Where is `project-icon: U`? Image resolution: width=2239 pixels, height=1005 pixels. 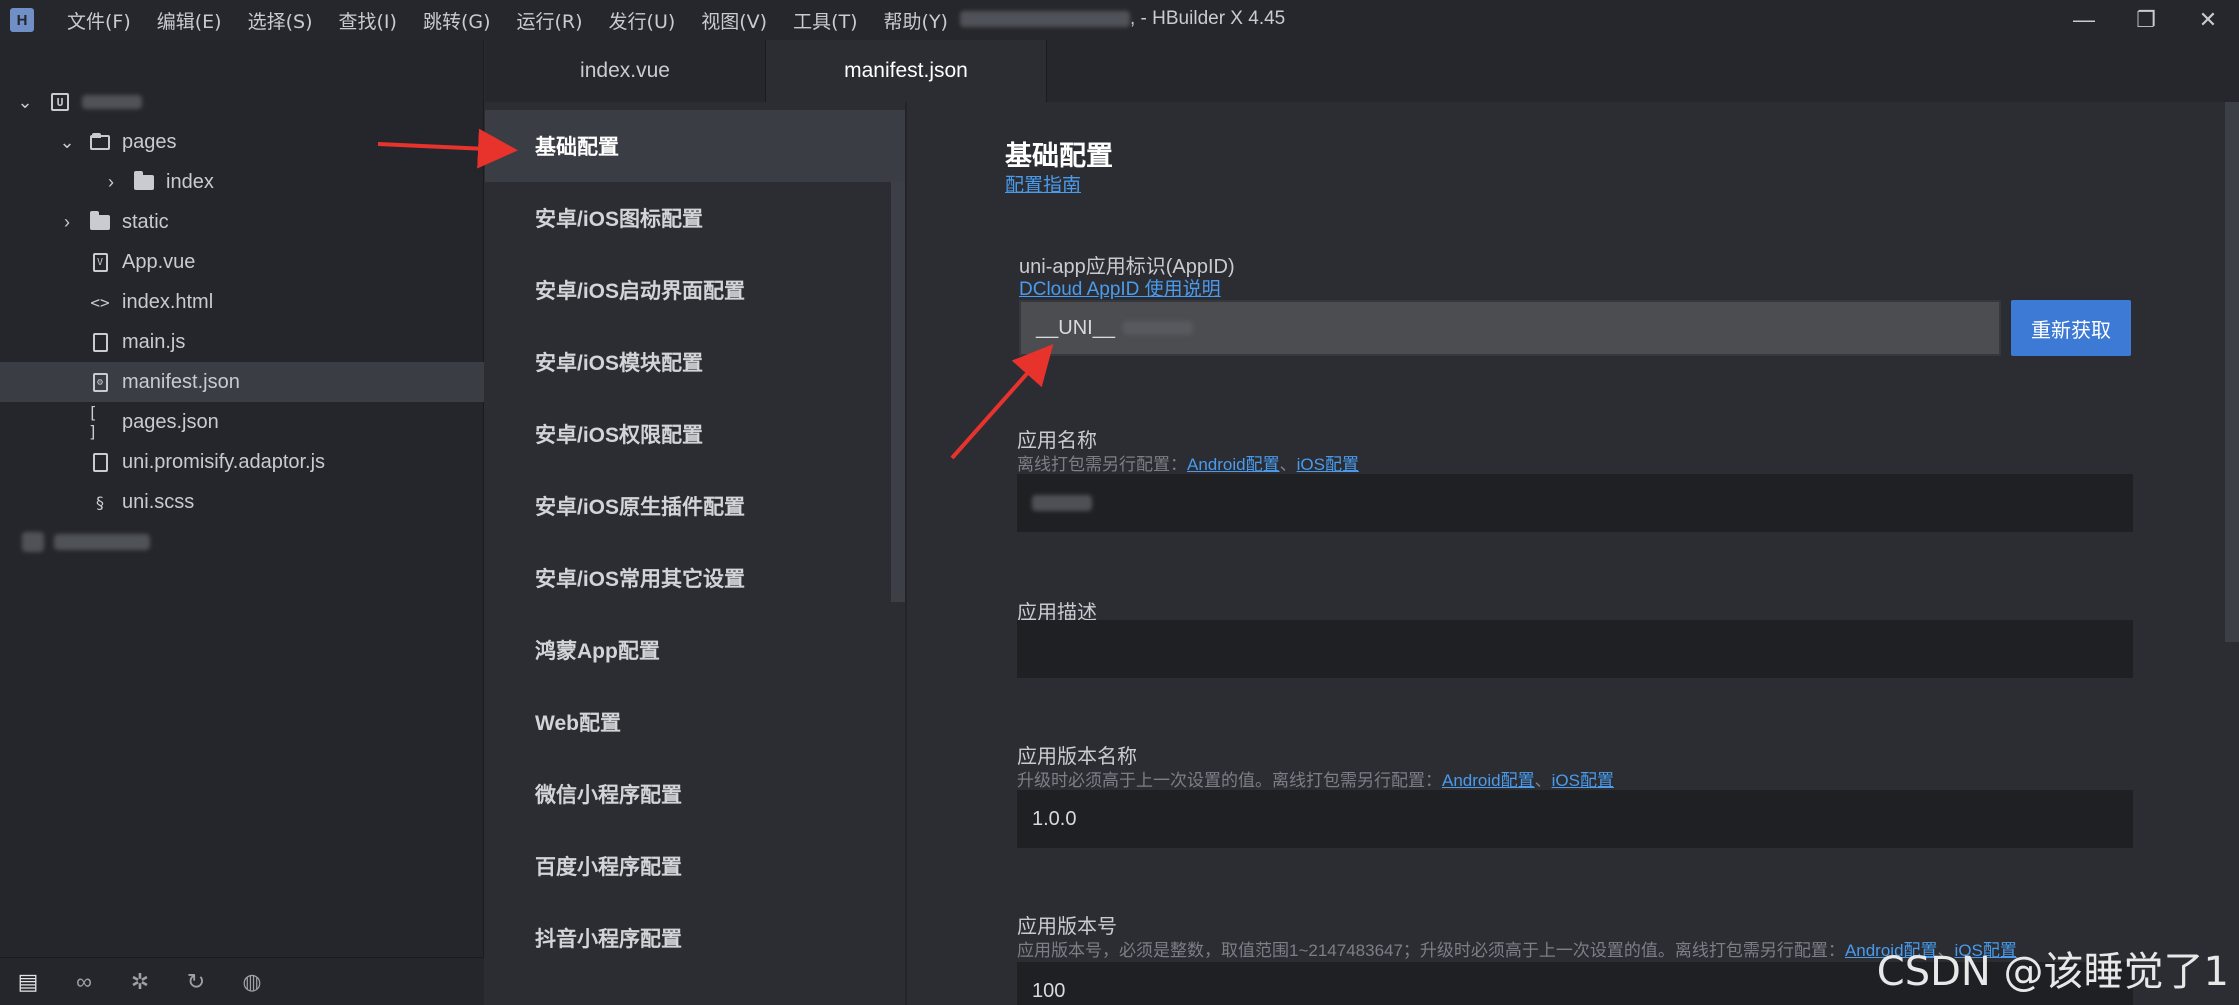 project-icon: U is located at coordinates (60, 102).